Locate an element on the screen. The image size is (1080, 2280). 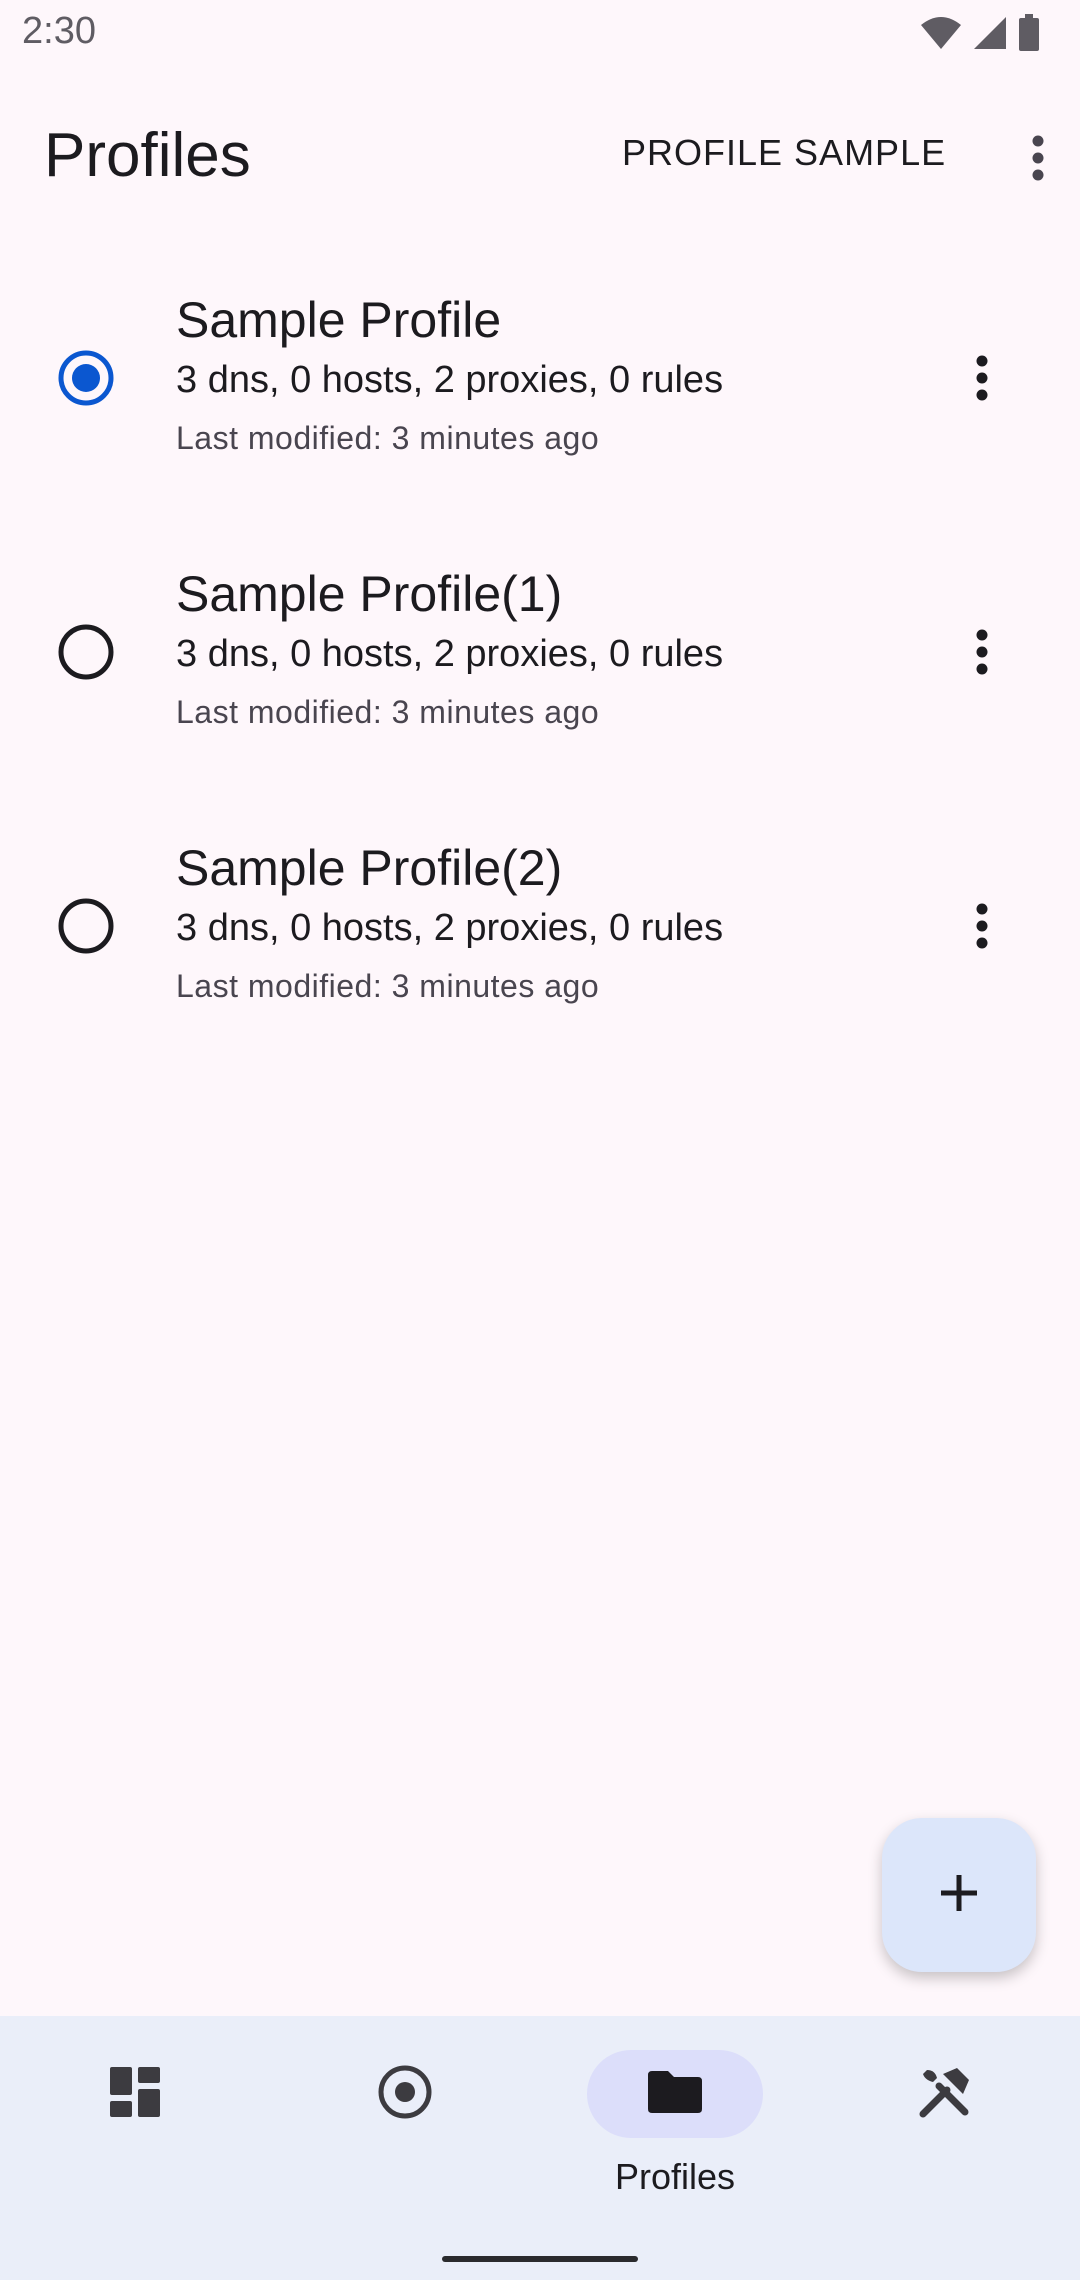
status-icons is located at coordinates (980, 35).